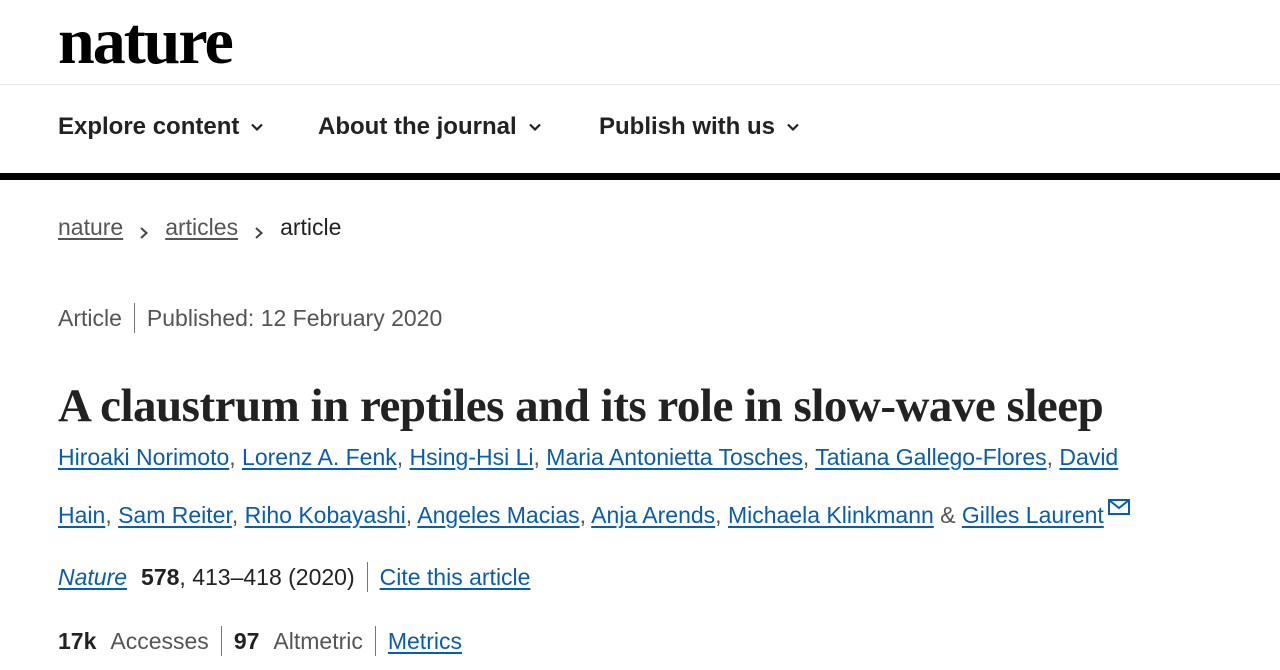 This screenshot has width=1280, height=670. What do you see at coordinates (325, 515) in the screenshot?
I see `author-link: Riho Kobayashi` at bounding box center [325, 515].